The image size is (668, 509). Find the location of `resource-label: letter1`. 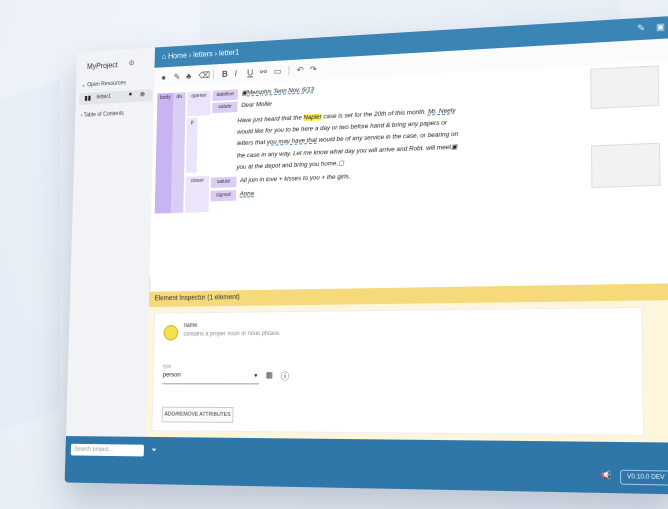

resource-label: letter1 is located at coordinates (103, 97).